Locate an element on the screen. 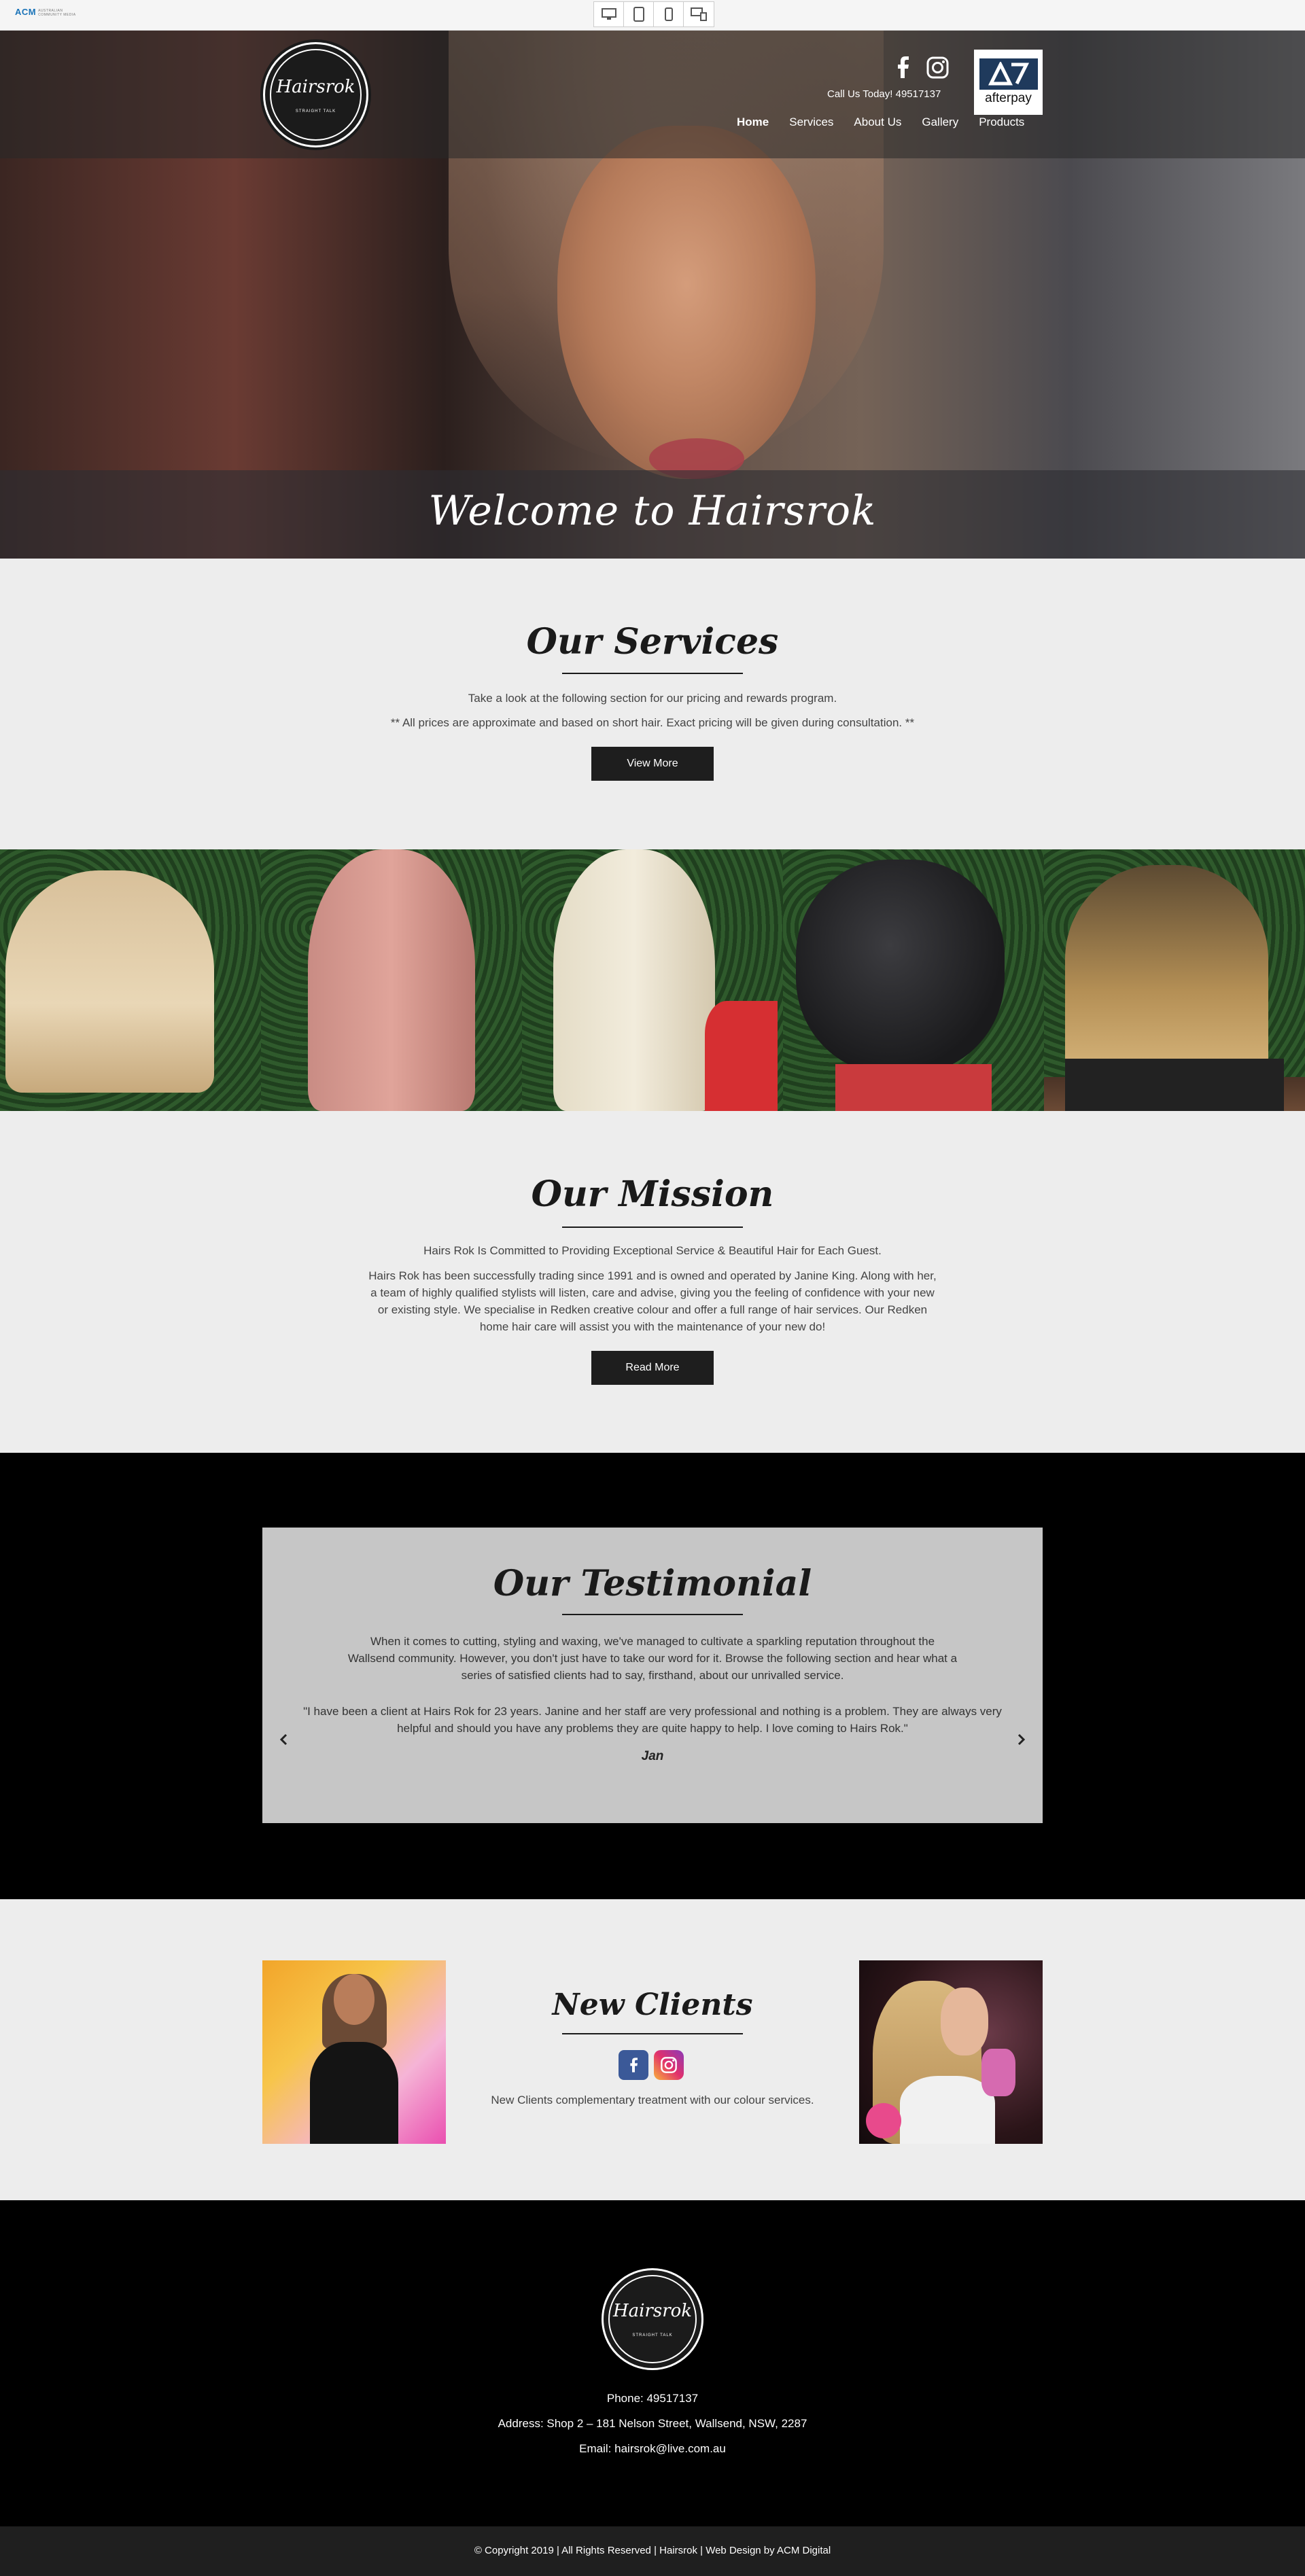 The width and height of the screenshot is (1305, 2576). read-more-button: Read More is located at coordinates (652, 1368).